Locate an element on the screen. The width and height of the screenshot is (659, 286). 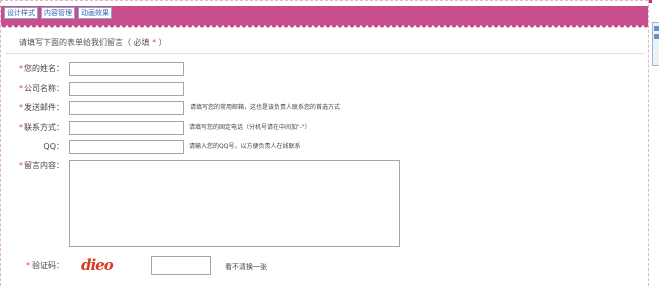
editor-tabs: 设计样式 内容管理 动画效果 is located at coordinates (58, 13).